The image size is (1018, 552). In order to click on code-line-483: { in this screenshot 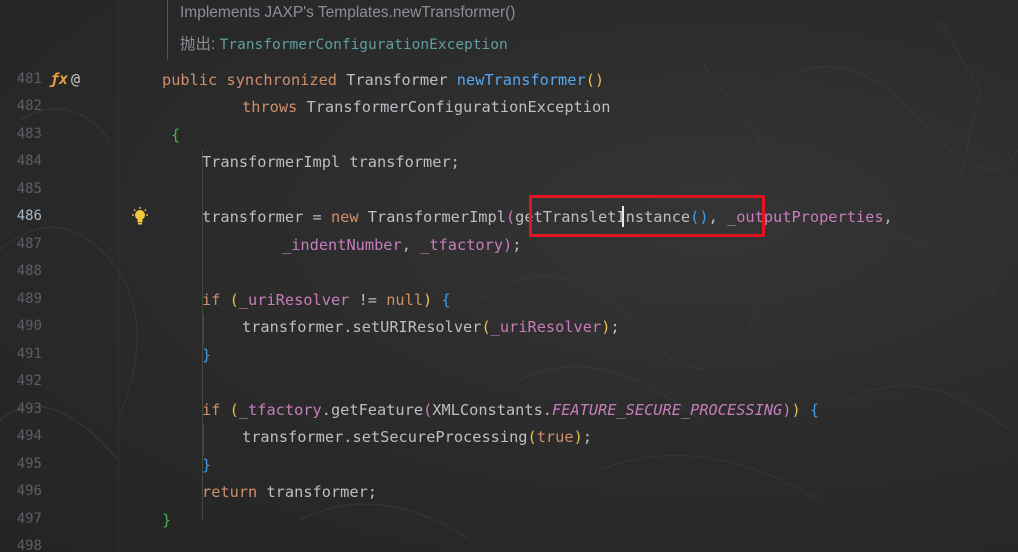, I will do `click(175, 135)`.